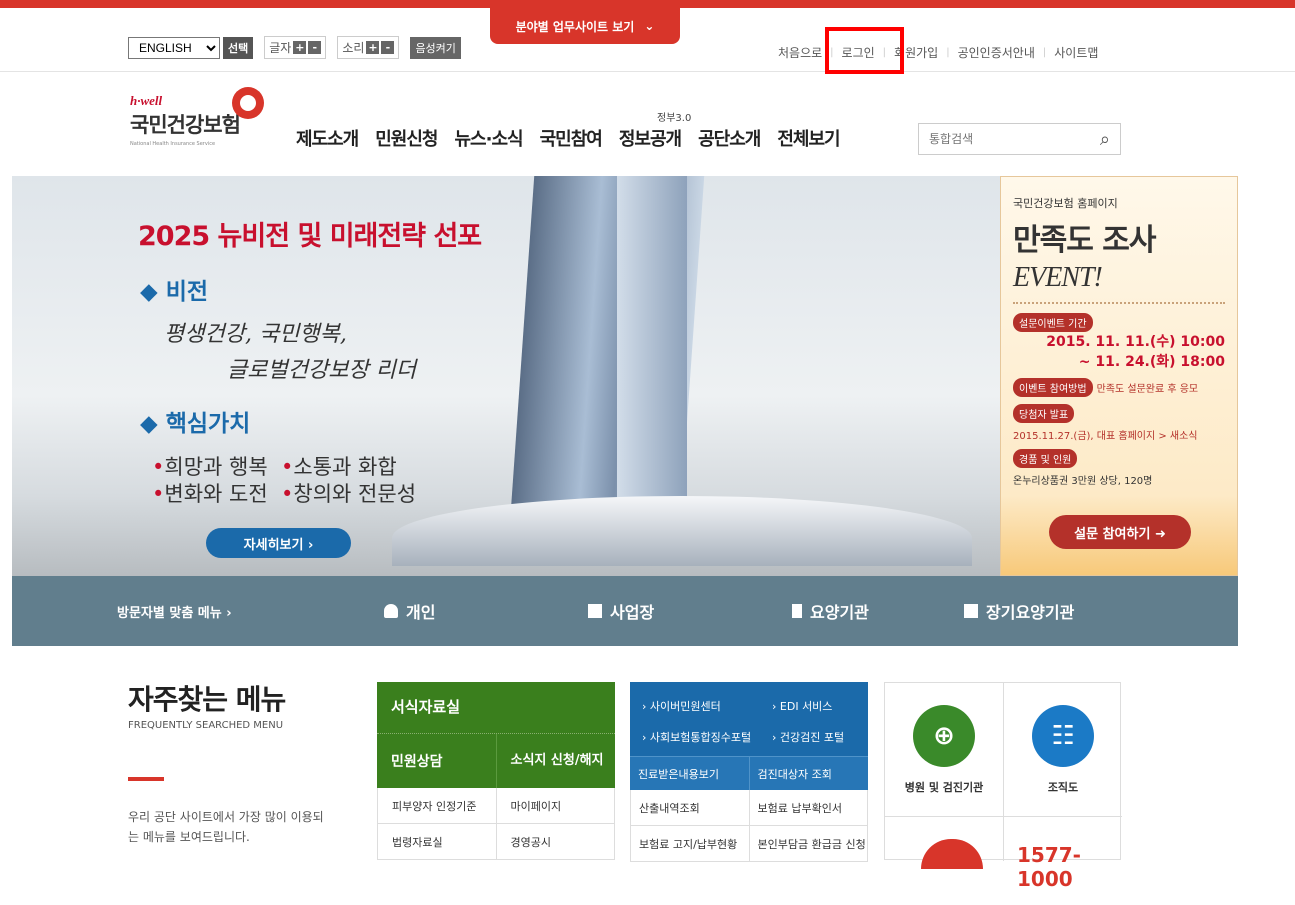  What do you see at coordinates (652, 356) in the screenshot?
I see `building-image-side` at bounding box center [652, 356].